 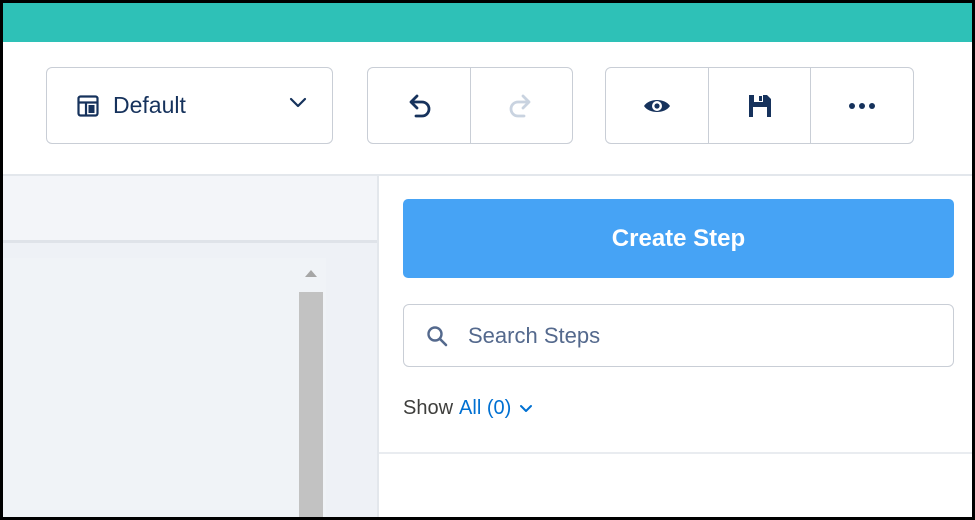 I want to click on history-button-group, so click(x=470, y=105).